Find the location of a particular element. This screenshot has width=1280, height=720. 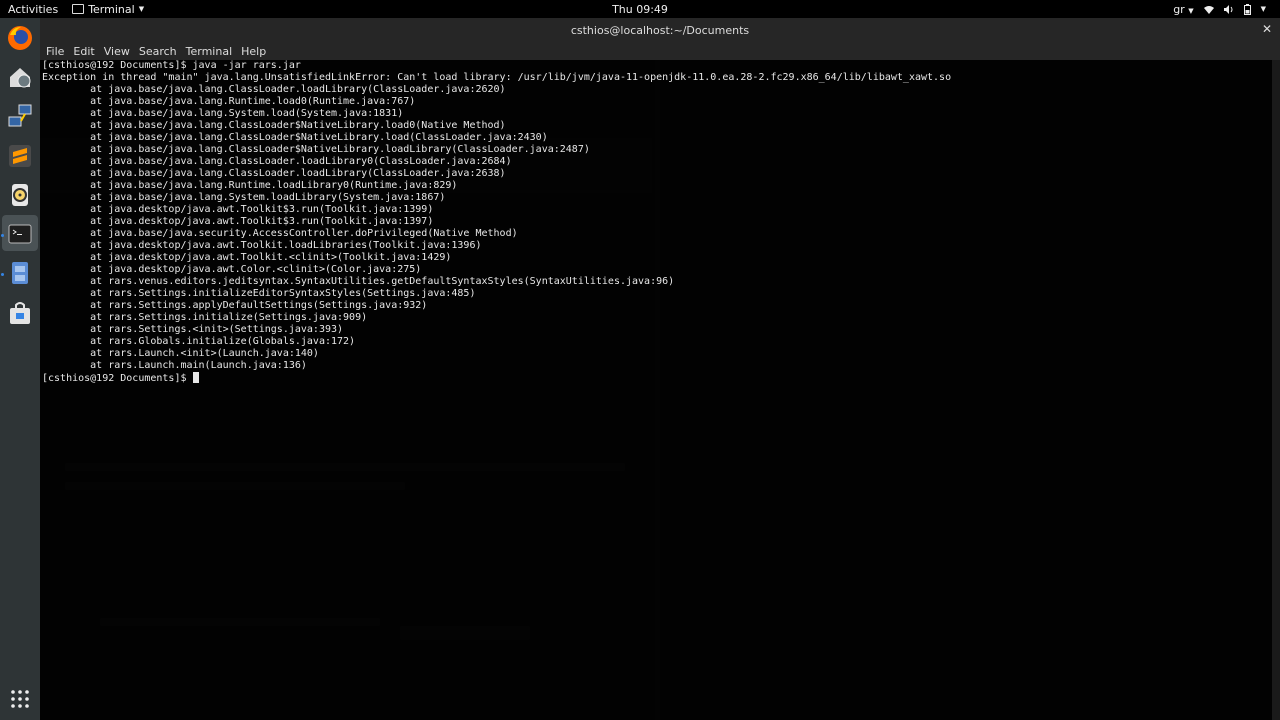

clock: Thu 09:49 is located at coordinates (640, 9).